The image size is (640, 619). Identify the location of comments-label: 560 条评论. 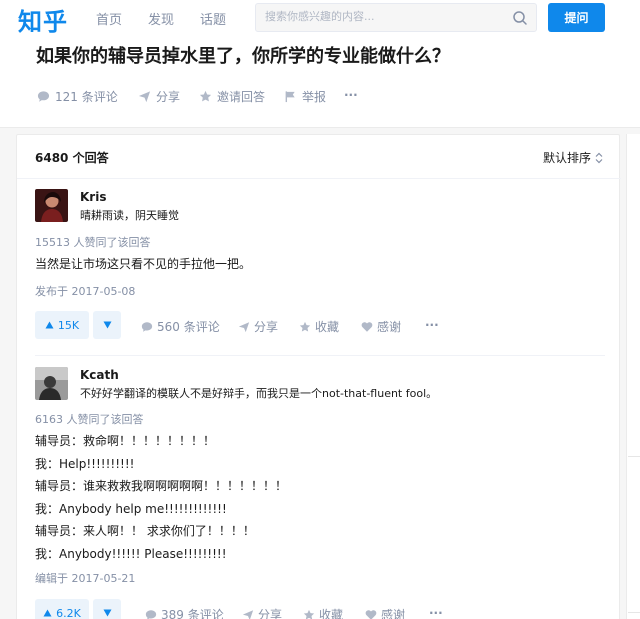
(188, 327).